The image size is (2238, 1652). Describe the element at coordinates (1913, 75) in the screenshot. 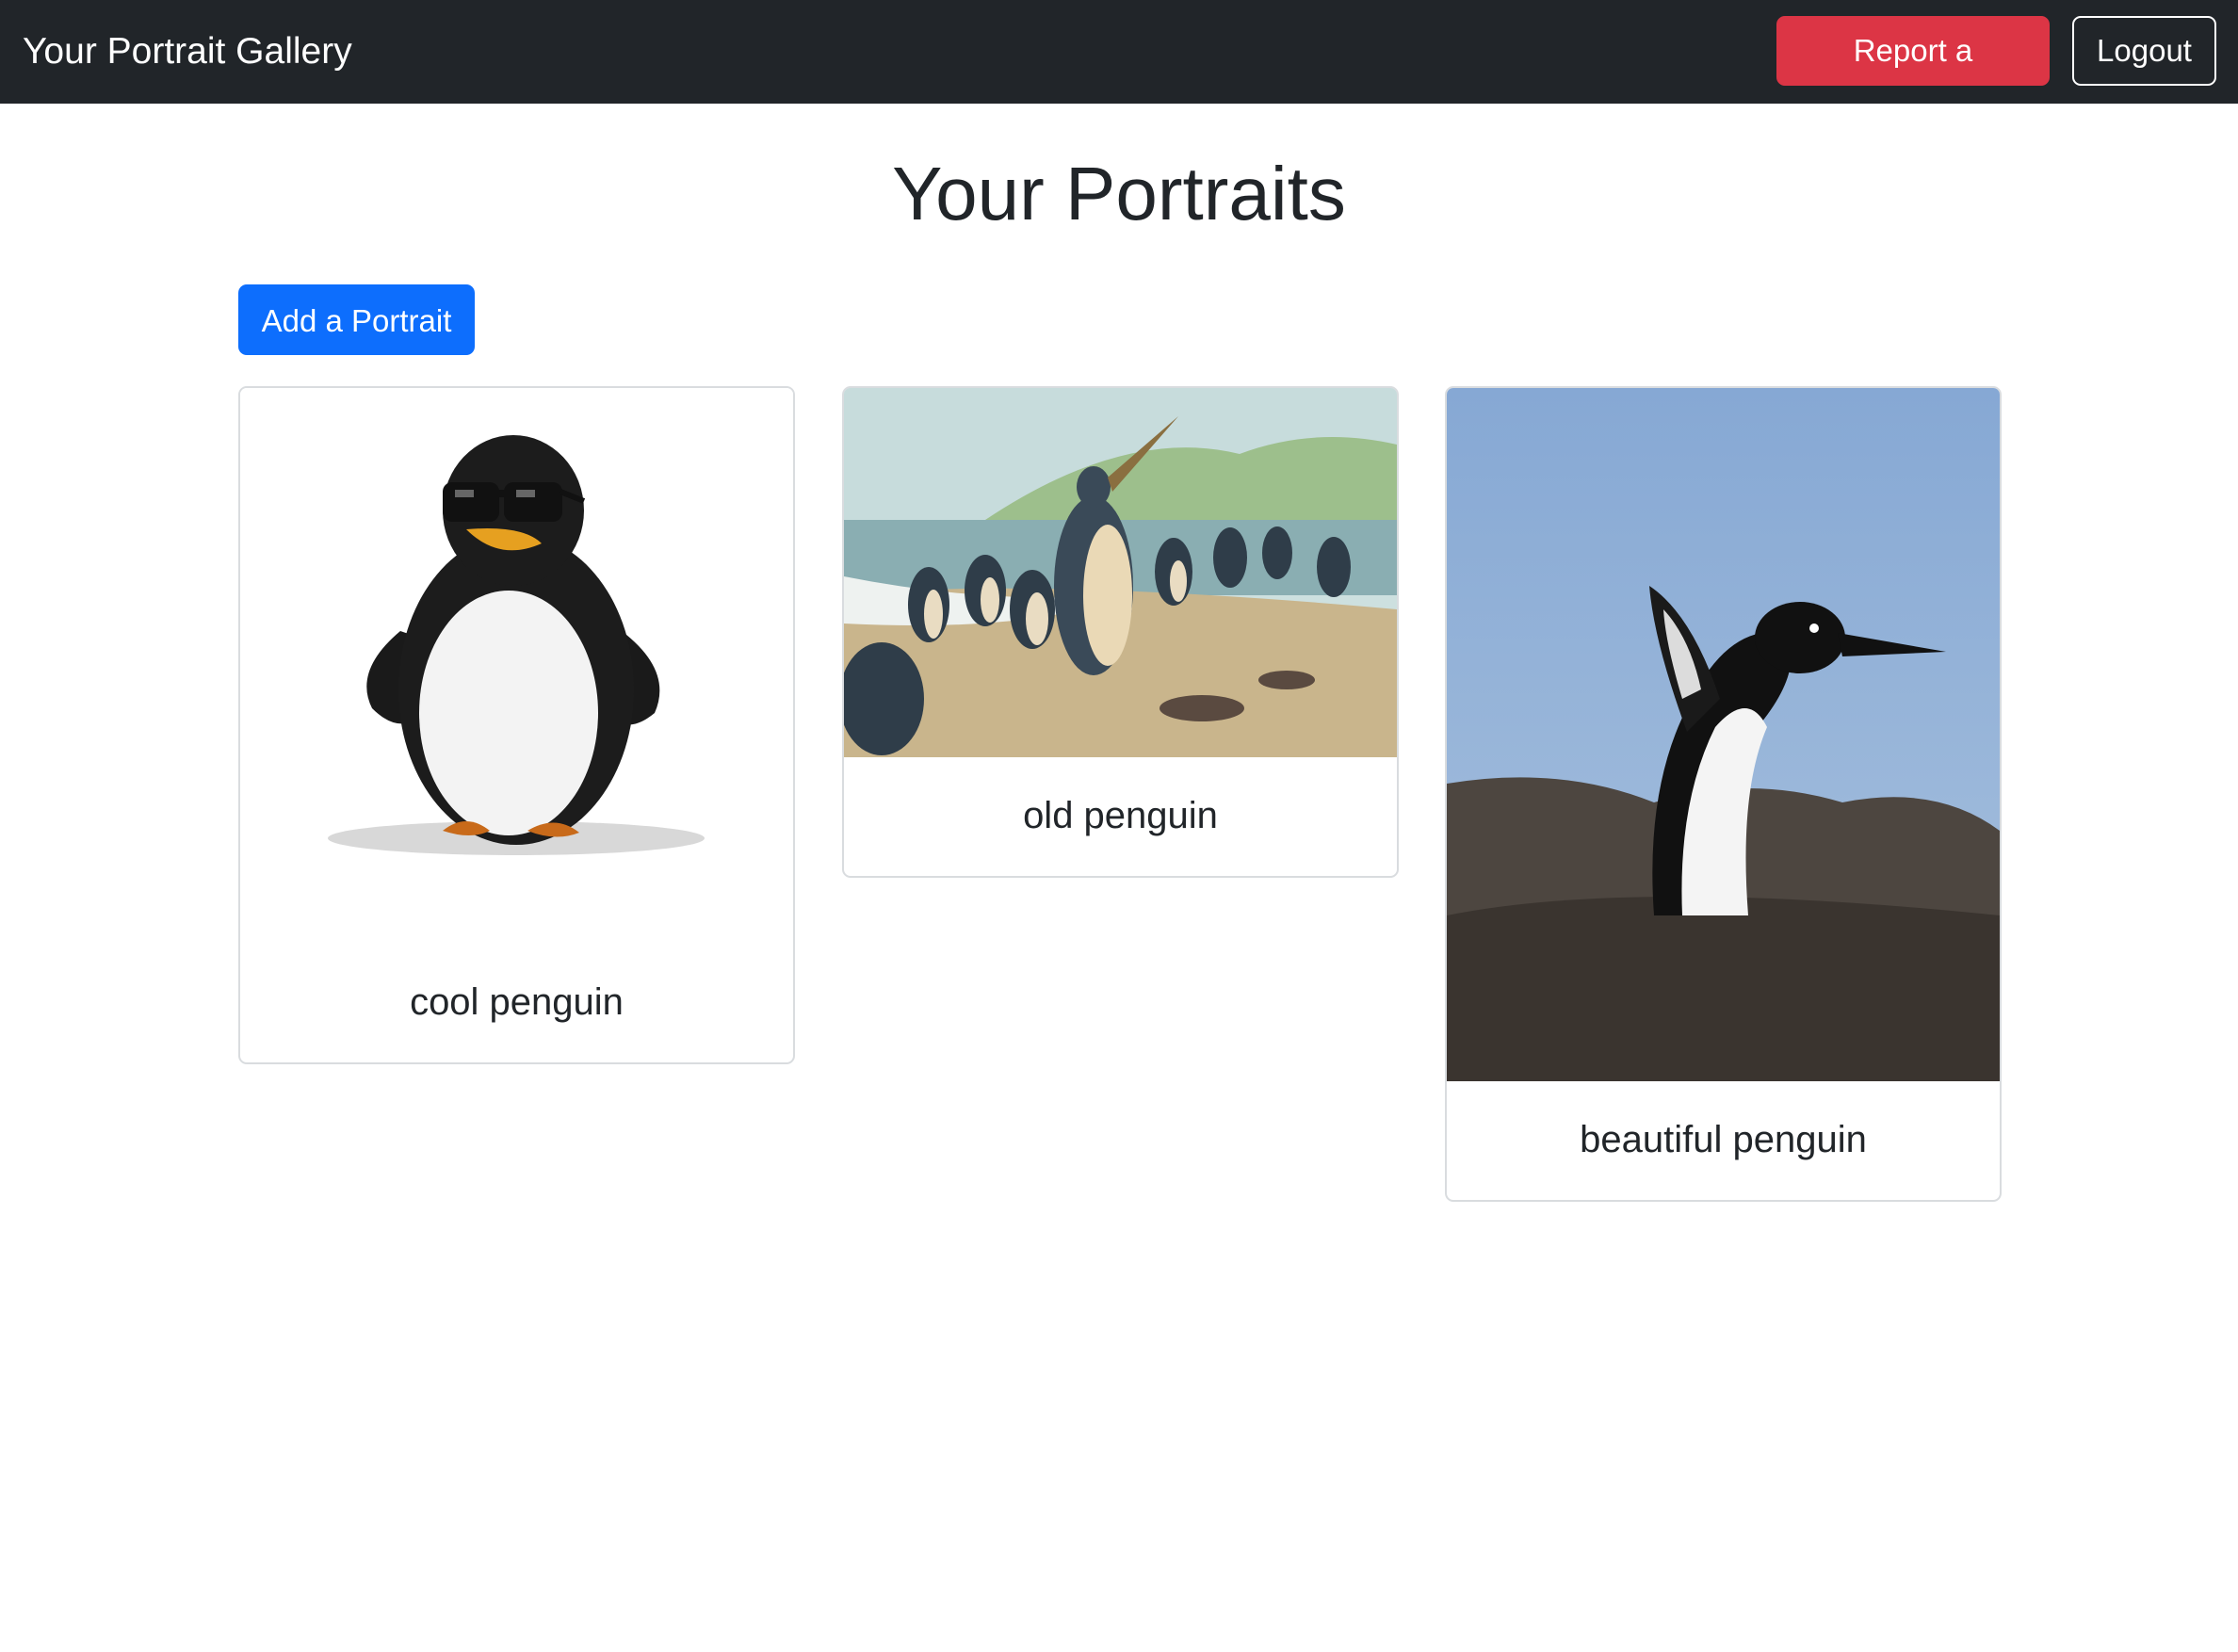

I see `report-portrait-button: Report a Portrait` at that location.